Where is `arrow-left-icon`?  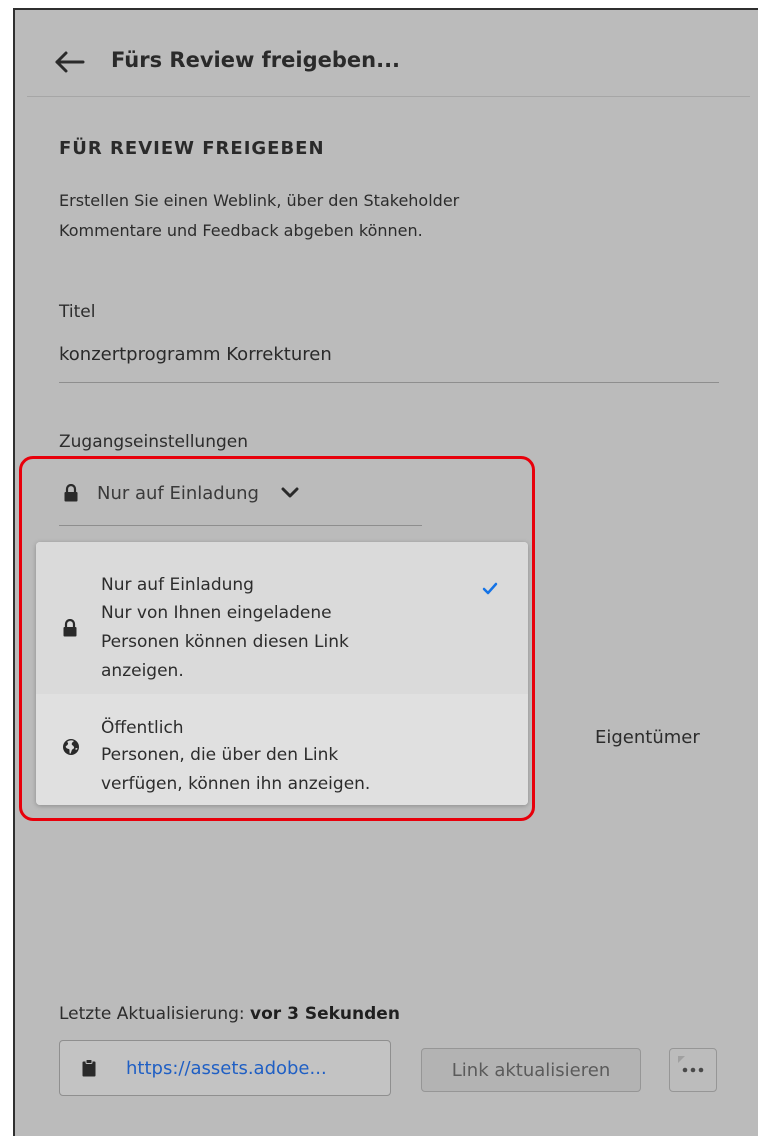 arrow-left-icon is located at coordinates (71, 62).